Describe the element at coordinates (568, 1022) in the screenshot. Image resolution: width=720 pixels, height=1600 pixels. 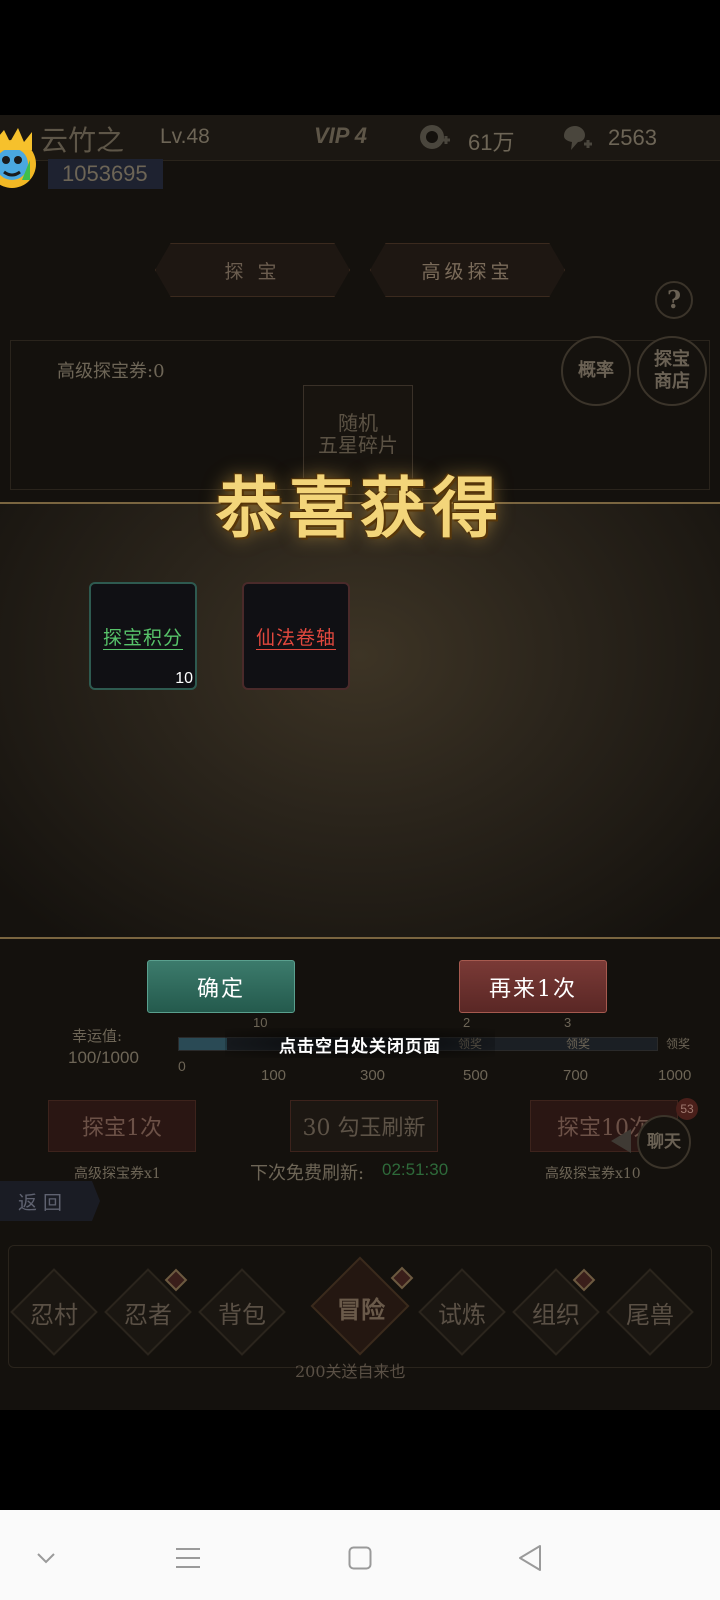
I see `milestone-top-700: 3` at that location.